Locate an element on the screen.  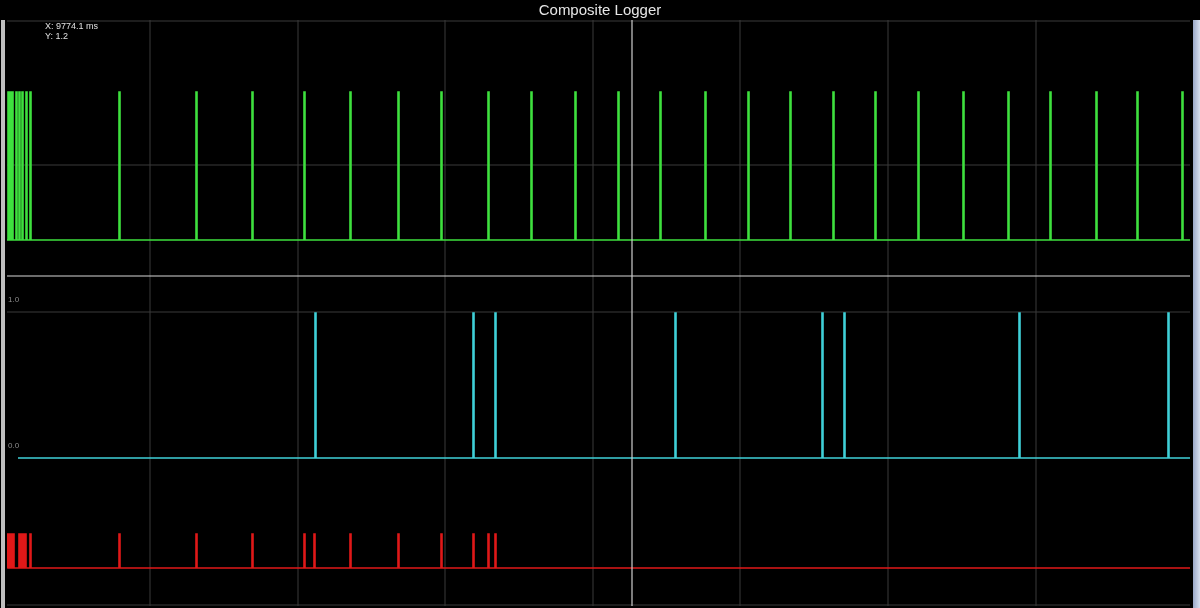
window-title: Composite Logger is located at coordinates (600, 10).